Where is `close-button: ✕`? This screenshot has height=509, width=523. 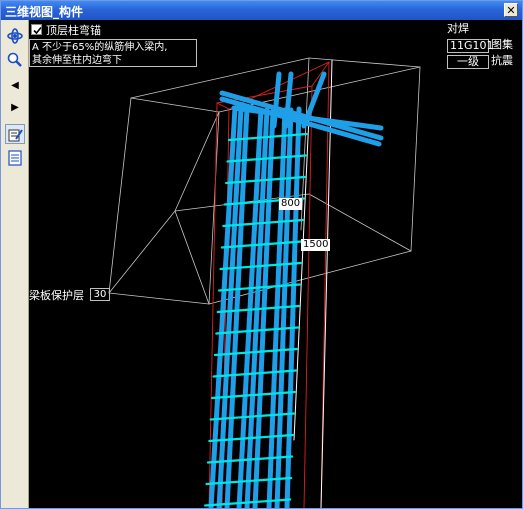 close-button: ✕ is located at coordinates (511, 10).